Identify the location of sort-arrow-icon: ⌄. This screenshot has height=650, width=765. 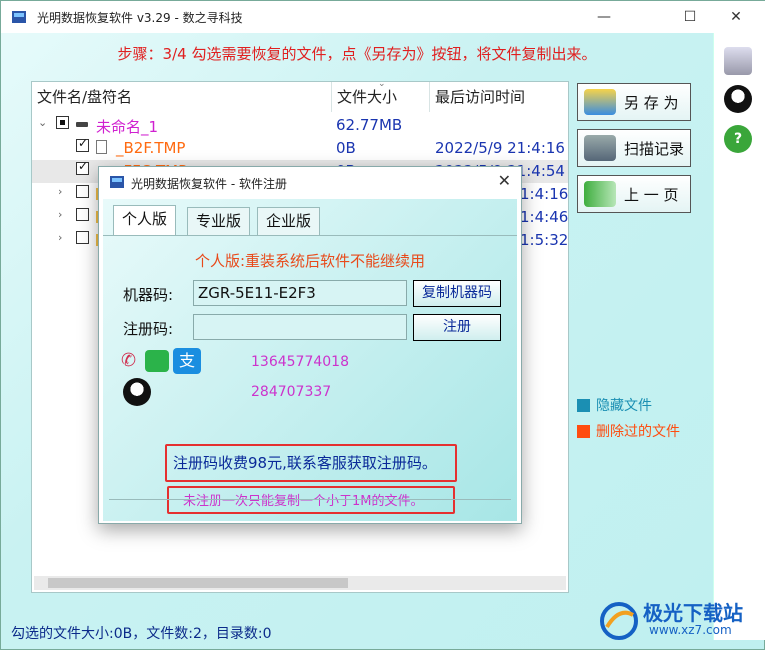
(382, 84).